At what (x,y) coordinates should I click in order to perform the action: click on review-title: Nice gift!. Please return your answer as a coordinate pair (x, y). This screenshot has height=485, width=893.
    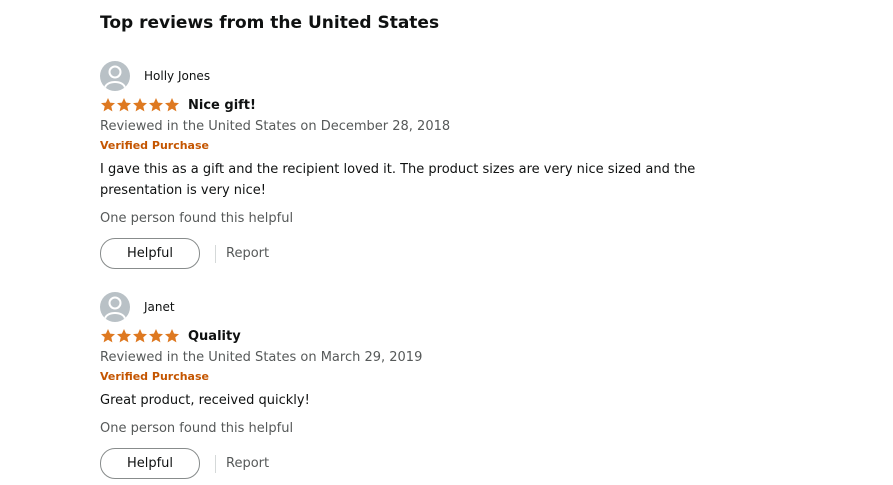
    Looking at the image, I should click on (222, 105).